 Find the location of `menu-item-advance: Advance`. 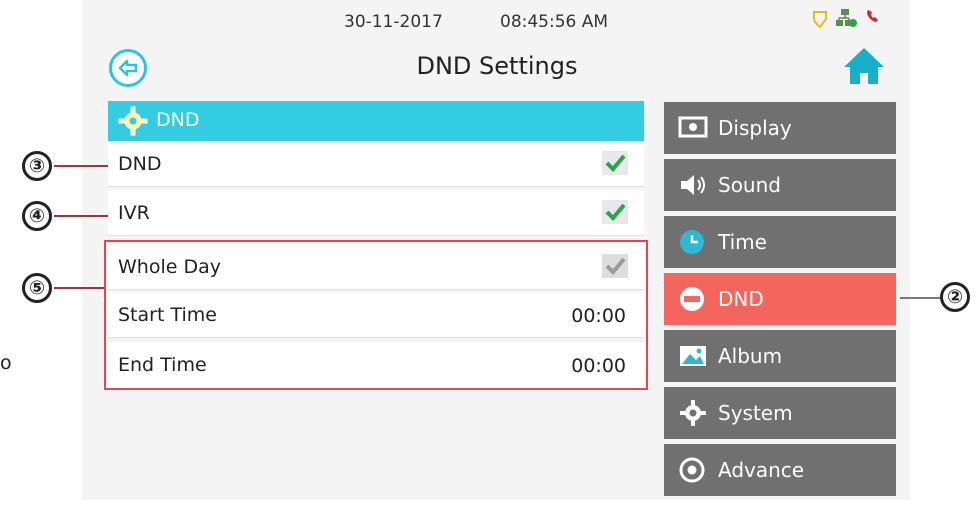

menu-item-advance: Advance is located at coordinates (780, 470).